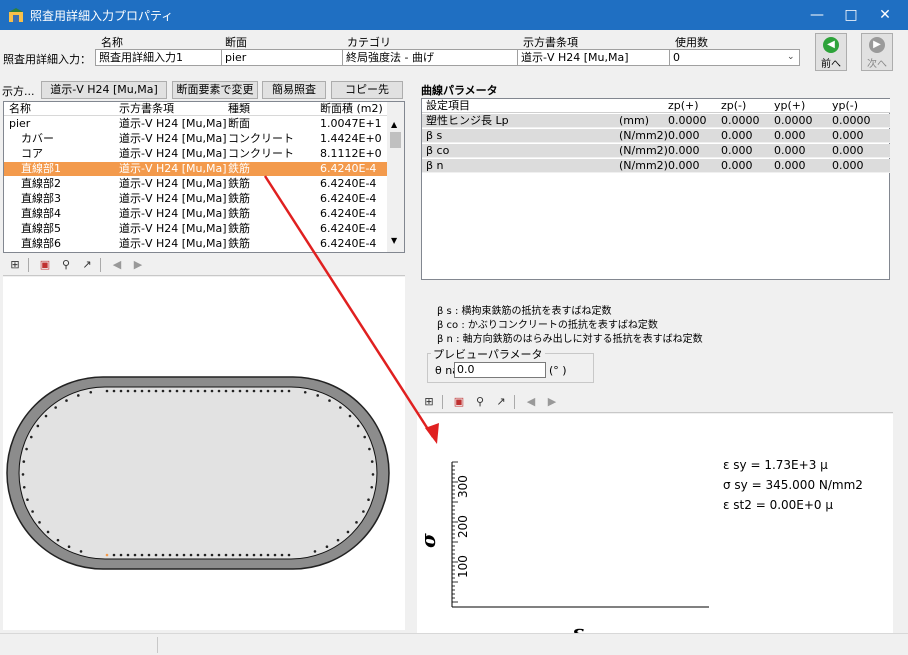 This screenshot has width=908, height=655. I want to click on status-bar, so click(454, 644).